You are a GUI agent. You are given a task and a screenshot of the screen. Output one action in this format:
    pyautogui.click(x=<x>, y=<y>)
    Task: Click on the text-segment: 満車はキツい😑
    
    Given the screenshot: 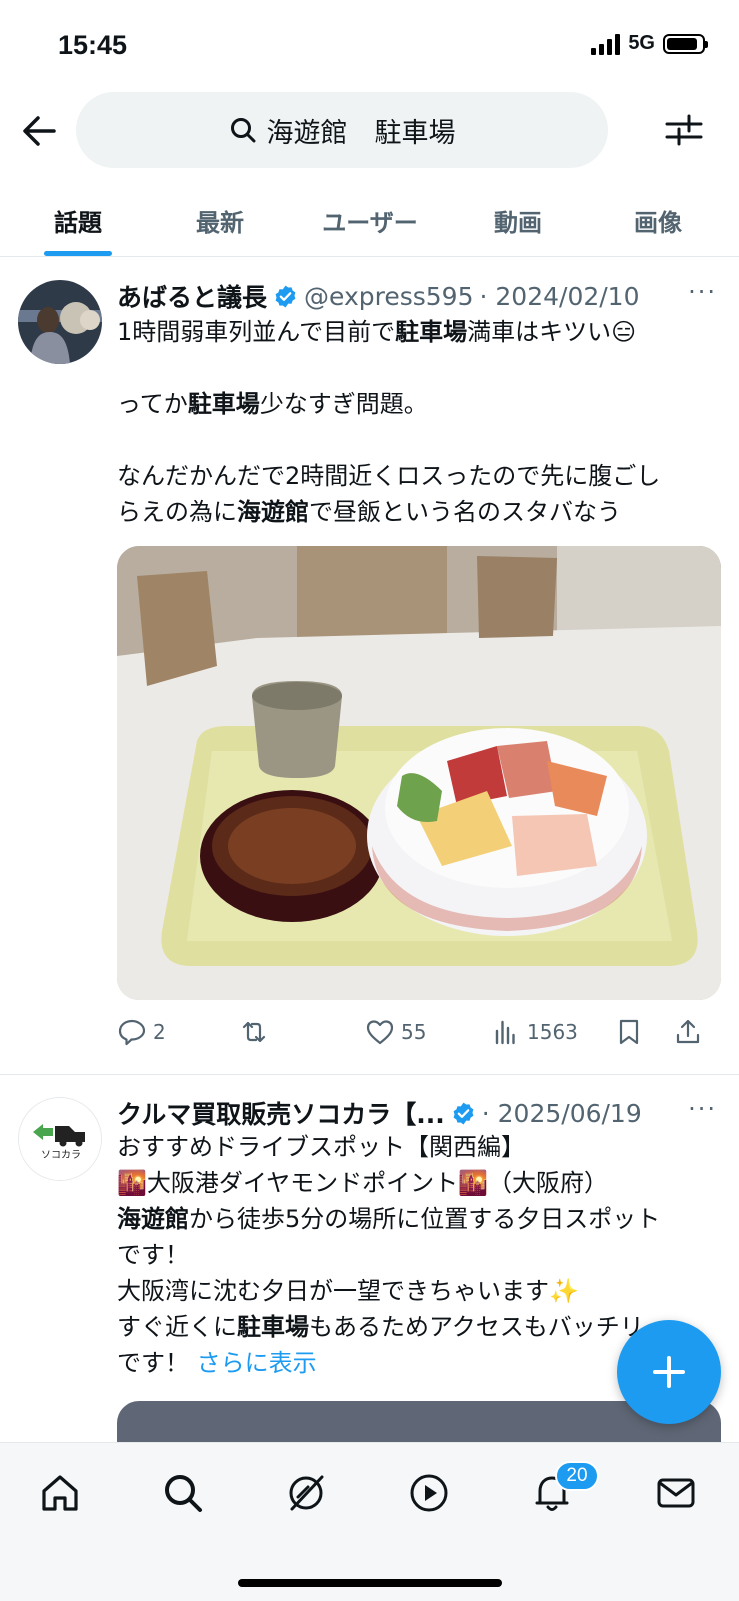 What is the action you would take?
    pyautogui.click(x=552, y=332)
    